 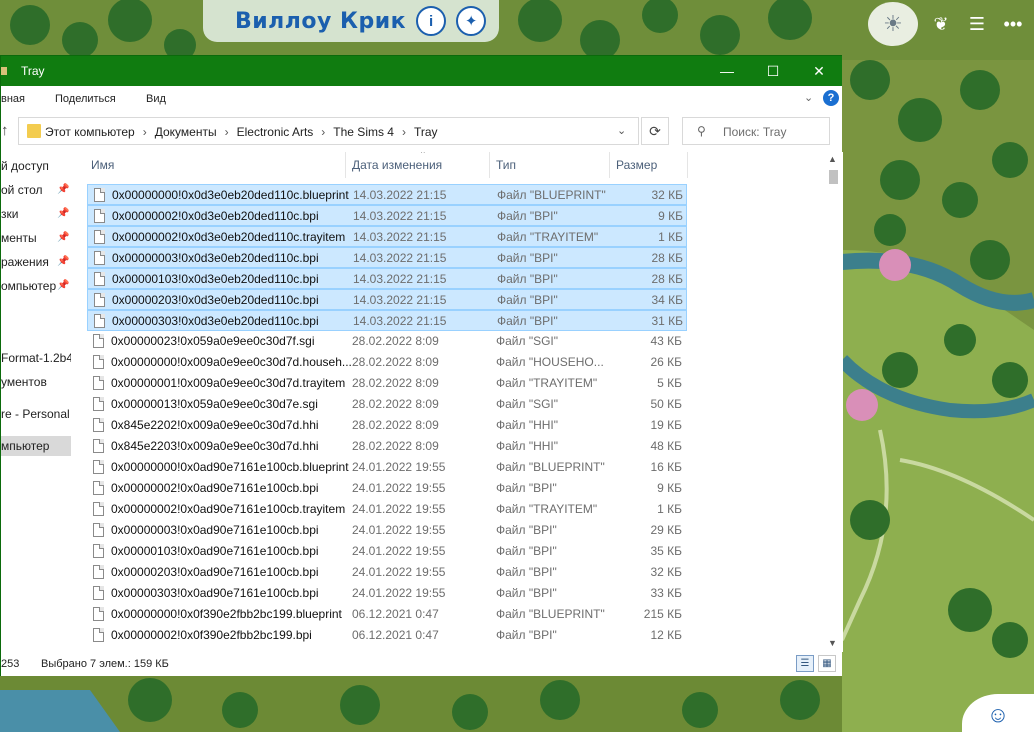 I want to click on file-size: 215 КБ, so click(x=662, y=614).